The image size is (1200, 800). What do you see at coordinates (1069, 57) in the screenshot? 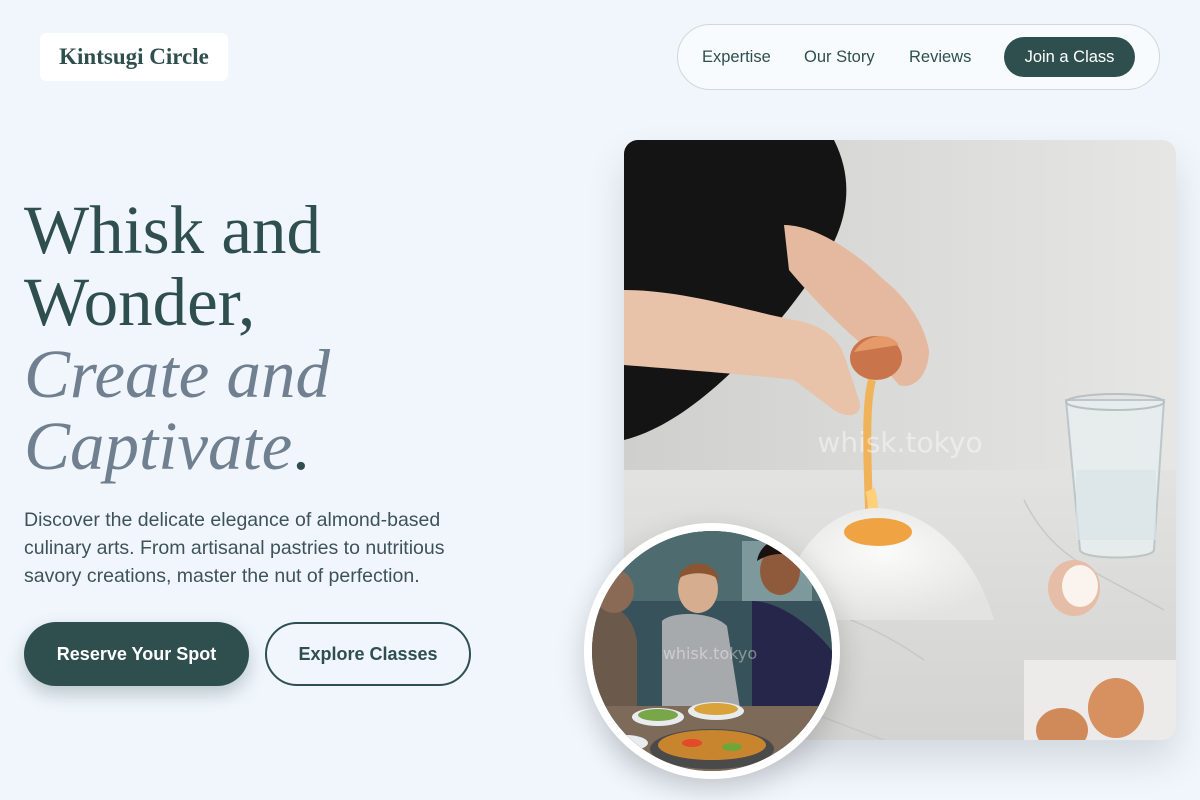
I see `join-class-button: Join a Class` at bounding box center [1069, 57].